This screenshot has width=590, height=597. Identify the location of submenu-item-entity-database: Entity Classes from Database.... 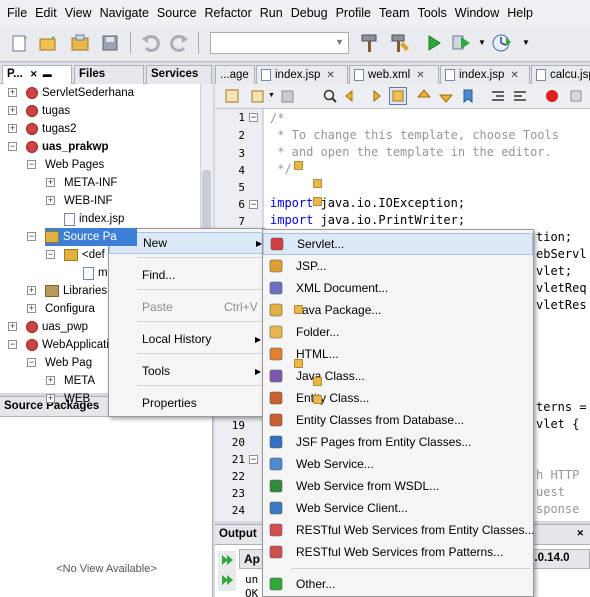
(398, 420).